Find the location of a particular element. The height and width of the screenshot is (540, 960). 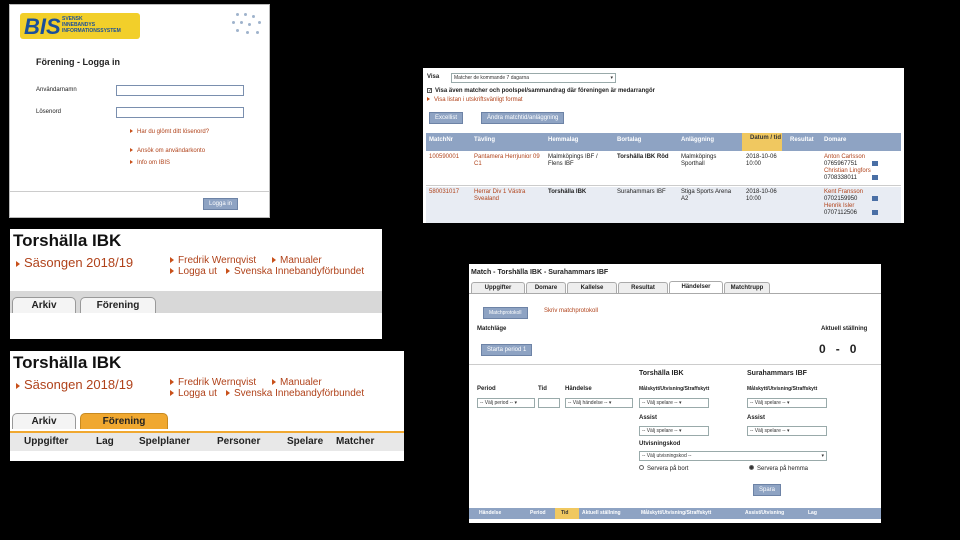

print-link: Visa listan i utskriftsvänligt format is located at coordinates (475, 100).